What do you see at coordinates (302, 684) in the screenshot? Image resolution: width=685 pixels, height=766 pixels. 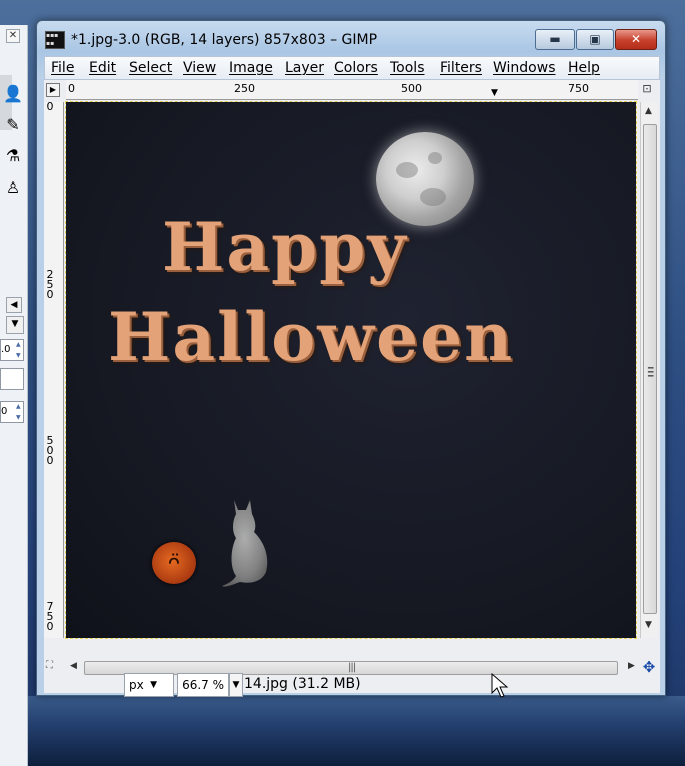 I see `status-info: 14.jpg (31.2 MB)` at bounding box center [302, 684].